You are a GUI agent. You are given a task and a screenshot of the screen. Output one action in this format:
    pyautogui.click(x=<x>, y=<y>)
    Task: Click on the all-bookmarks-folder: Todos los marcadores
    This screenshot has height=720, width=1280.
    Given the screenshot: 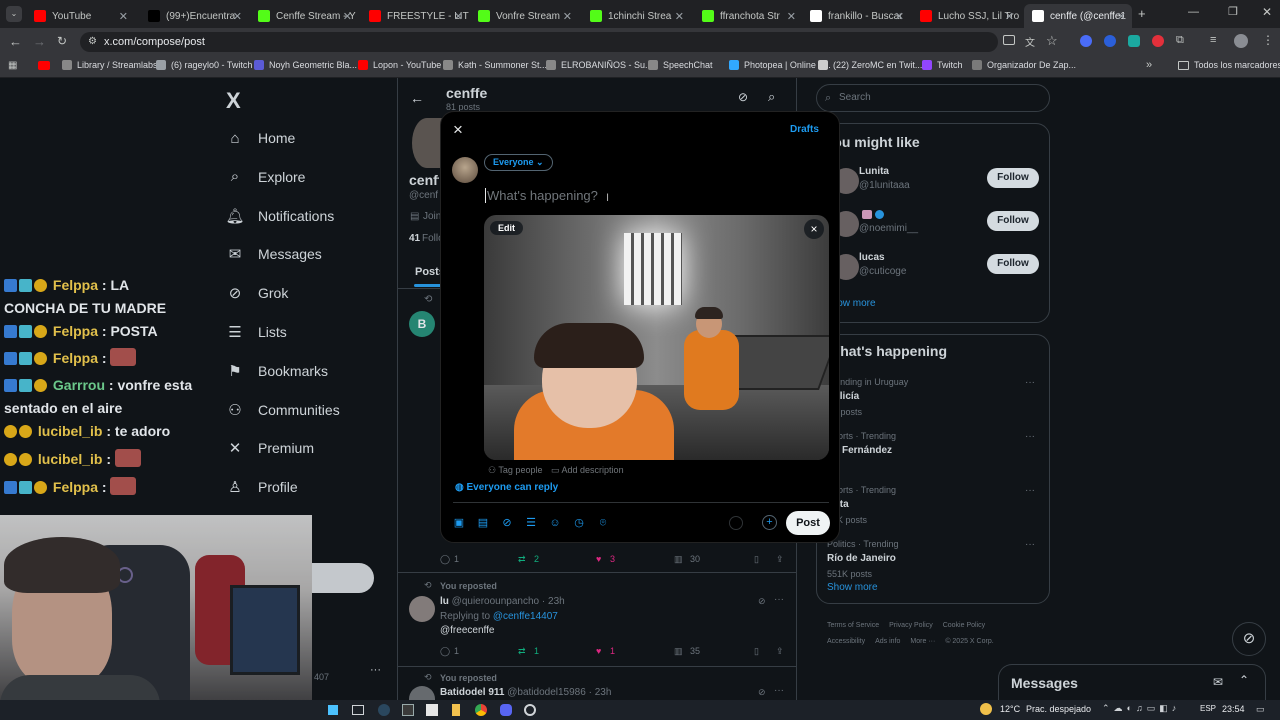 What is the action you would take?
    pyautogui.click(x=1229, y=65)
    